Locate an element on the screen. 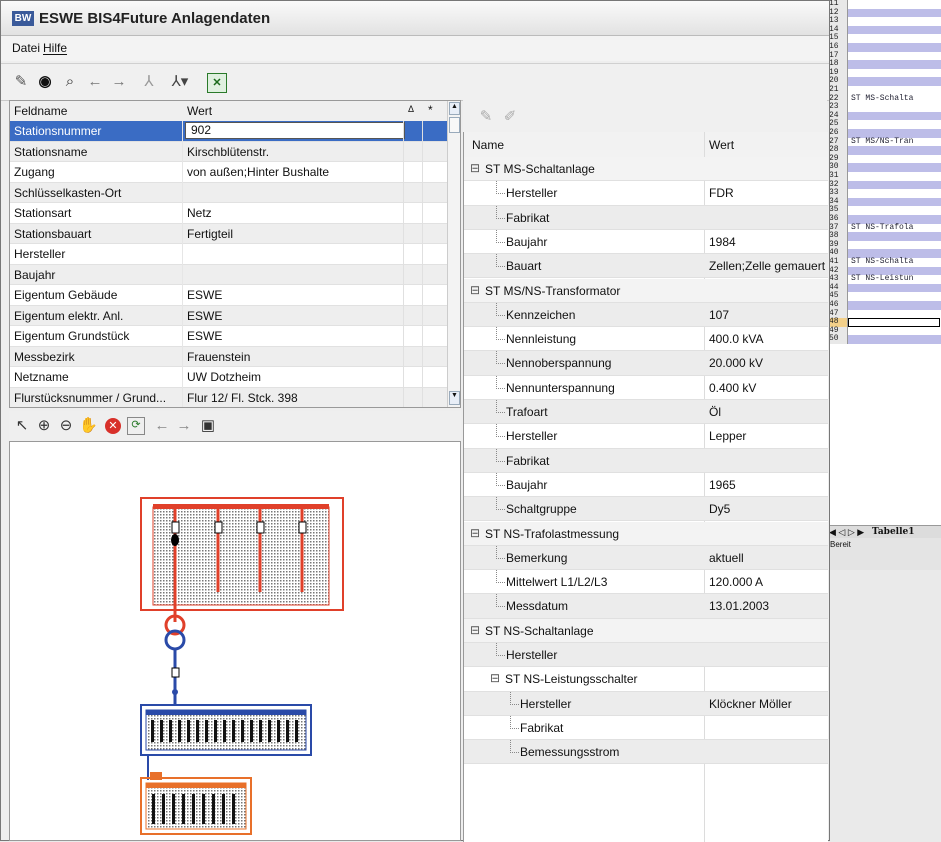 The height and width of the screenshot is (842, 941). pointer-icon: ↖ is located at coordinates (22, 426).